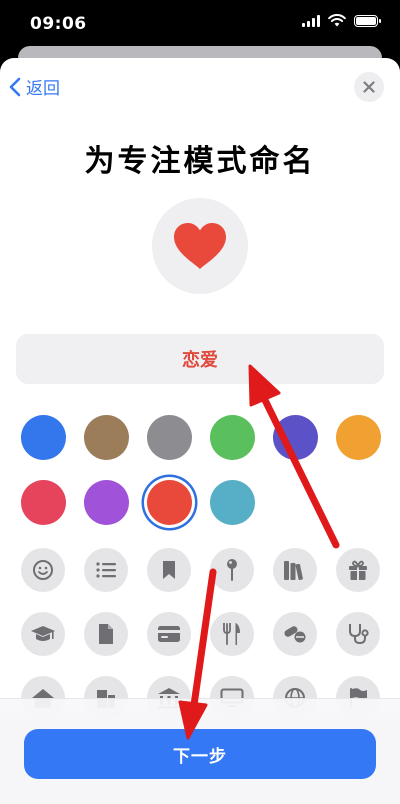 This screenshot has height=804, width=400. I want to click on focus-icon-preview, so click(200, 246).